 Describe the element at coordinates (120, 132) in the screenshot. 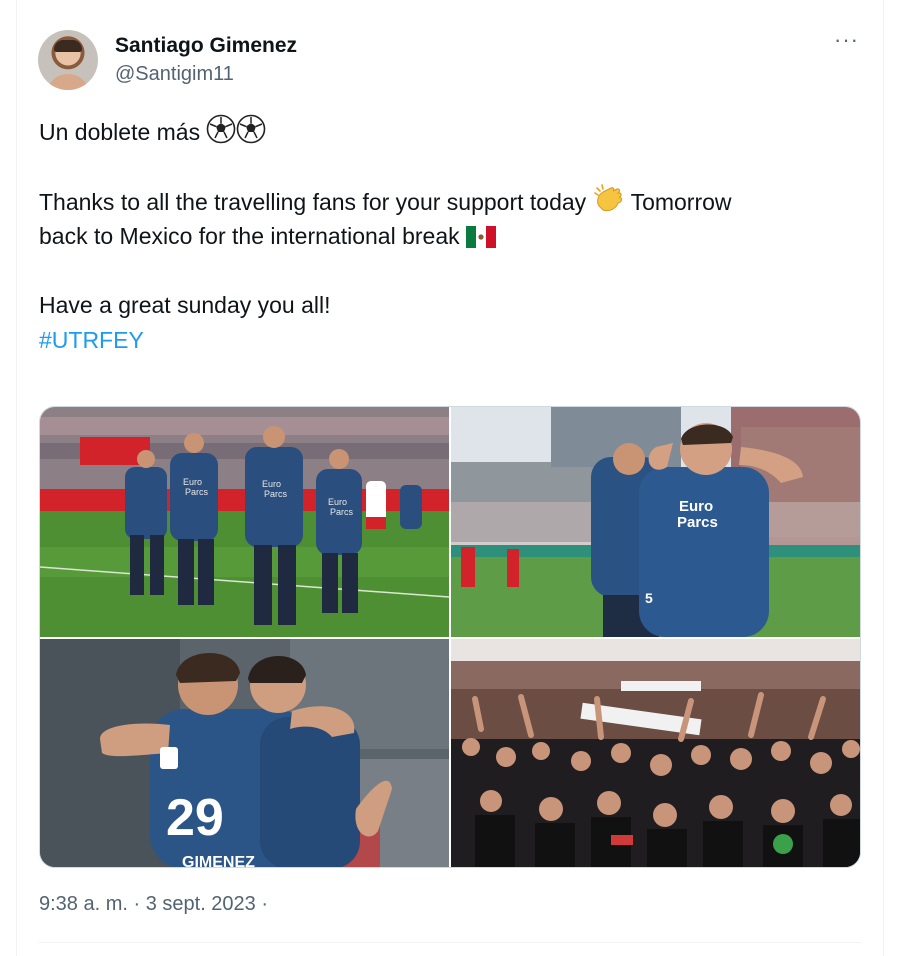

I see `tweet-line-1-text: Un doblete más` at that location.